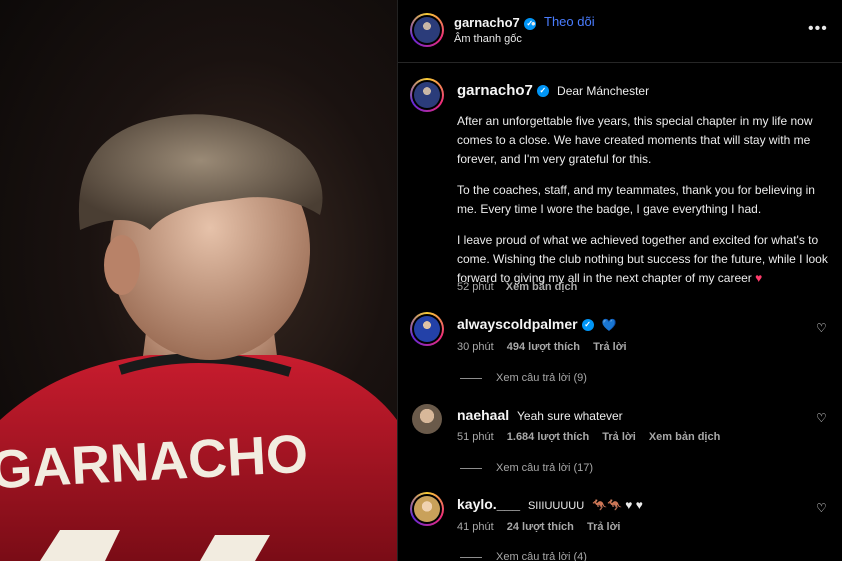  Describe the element at coordinates (569, 21) in the screenshot. I see `follow-button: Theo dõi` at that location.